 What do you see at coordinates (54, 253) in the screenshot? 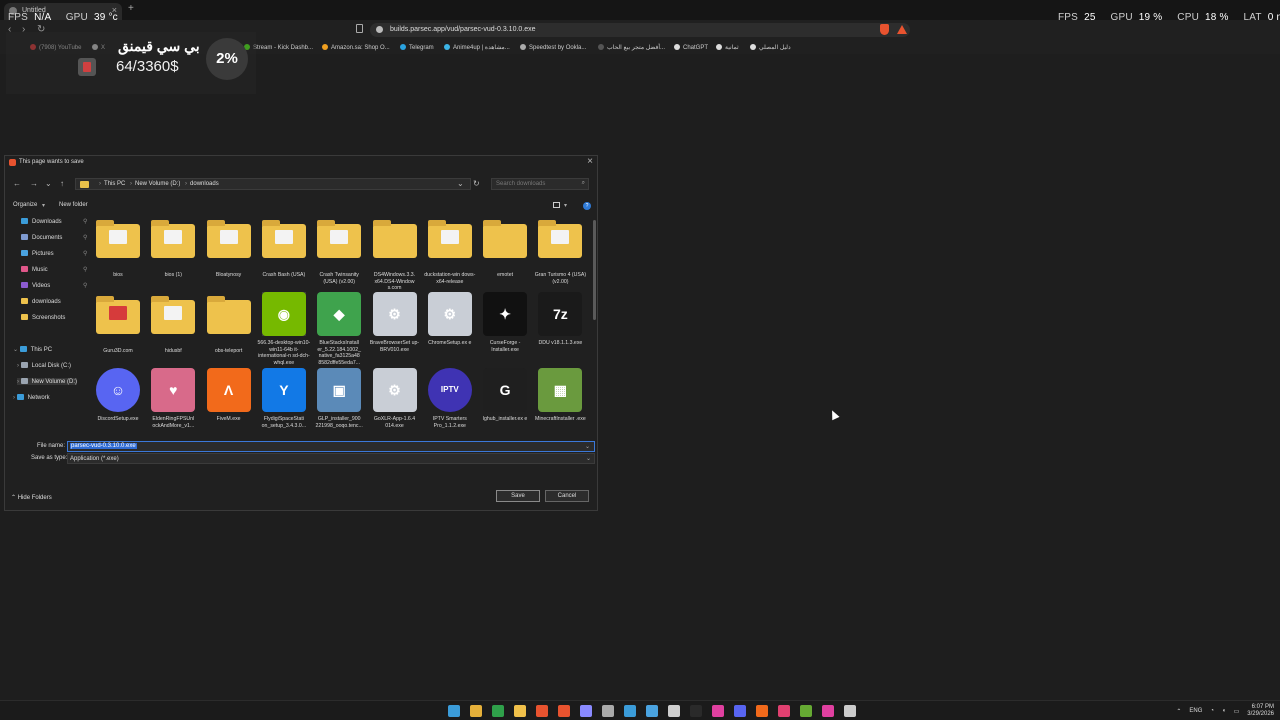
I see `quick-access-item: Pictures ⚲` at bounding box center [54, 253].